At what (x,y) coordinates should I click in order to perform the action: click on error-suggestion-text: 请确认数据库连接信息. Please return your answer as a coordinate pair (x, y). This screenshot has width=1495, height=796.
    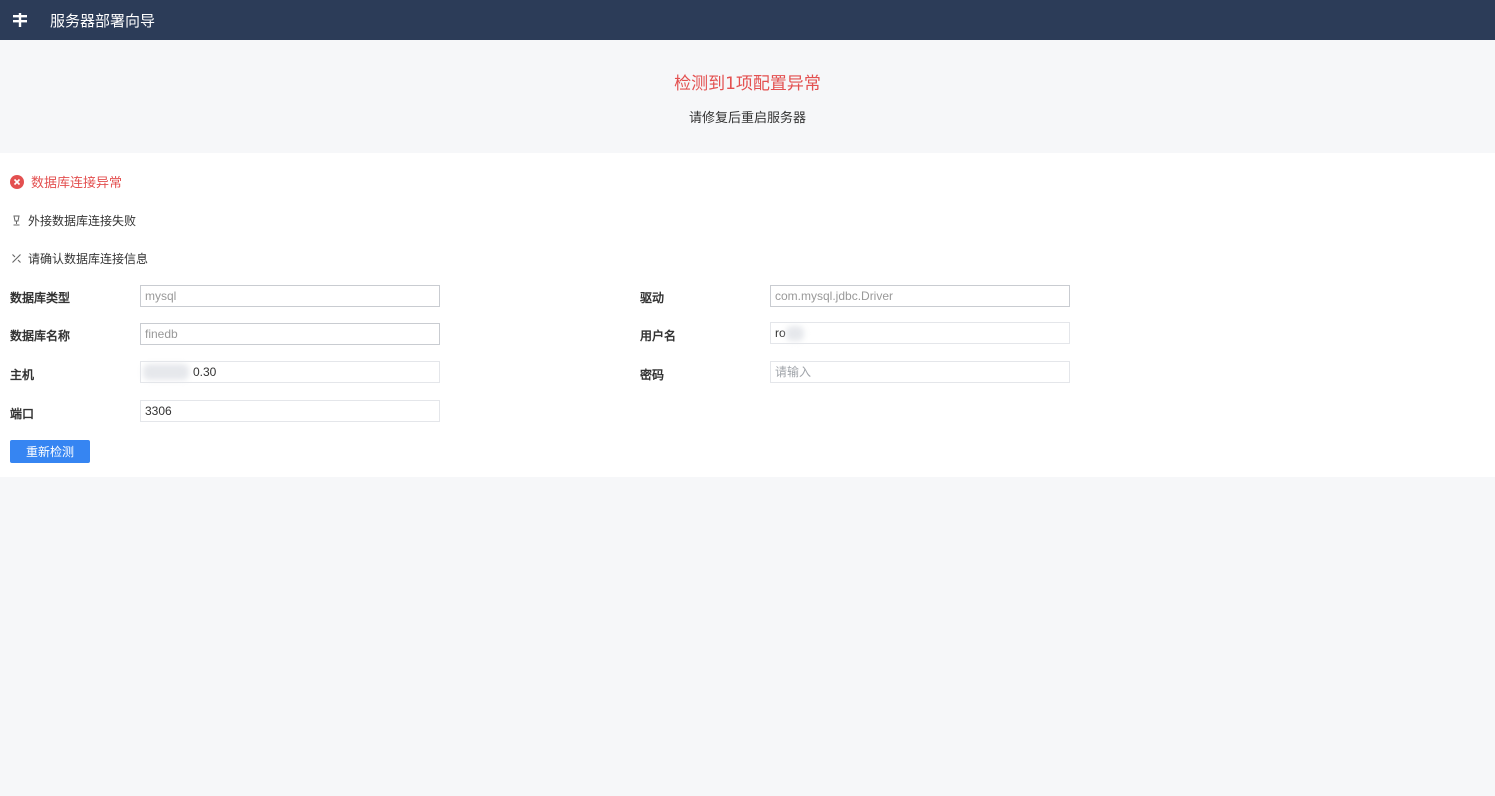
    Looking at the image, I should click on (88, 259).